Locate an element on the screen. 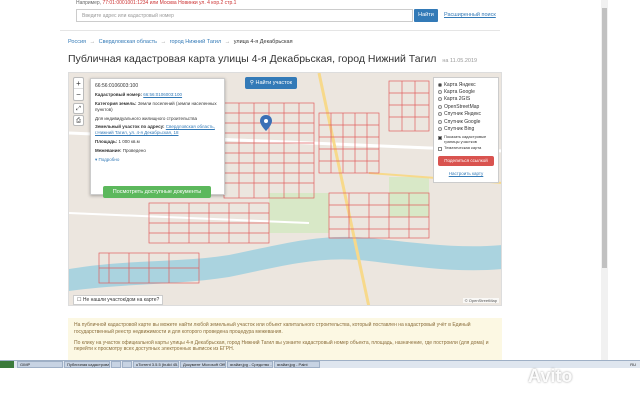 This screenshot has height=400, width=640. map-setup-link: Настроить карту is located at coordinates (466, 173).